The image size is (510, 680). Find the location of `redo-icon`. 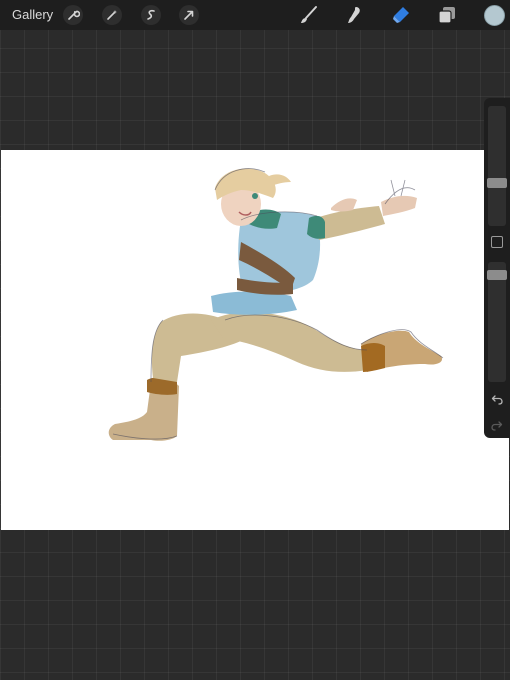

redo-icon is located at coordinates (497, 426).